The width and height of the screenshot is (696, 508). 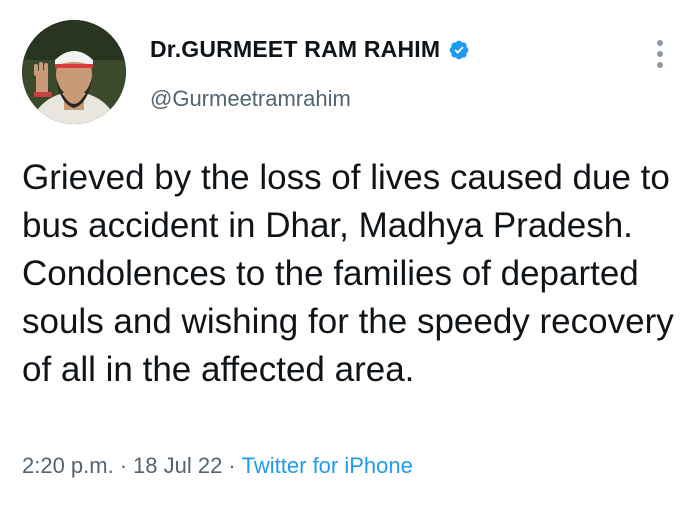 I want to click on author-name-row: Dr.GURMEET RAM RAHIM, so click(x=310, y=49).